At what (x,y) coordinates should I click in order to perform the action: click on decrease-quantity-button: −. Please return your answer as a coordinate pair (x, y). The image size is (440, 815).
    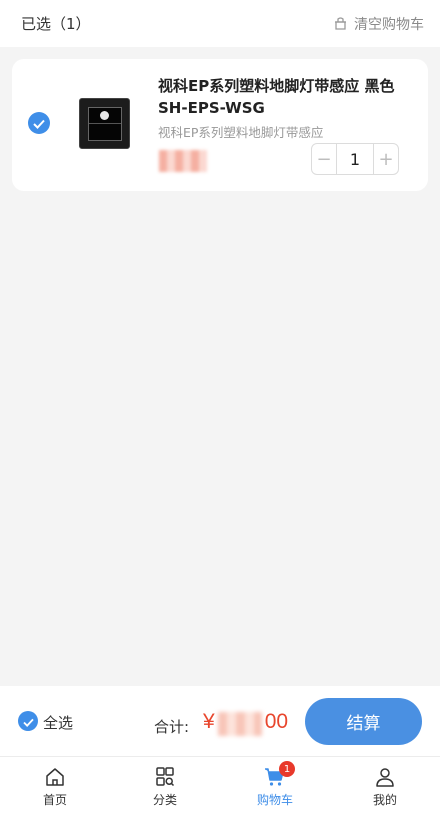
    Looking at the image, I should click on (324, 159).